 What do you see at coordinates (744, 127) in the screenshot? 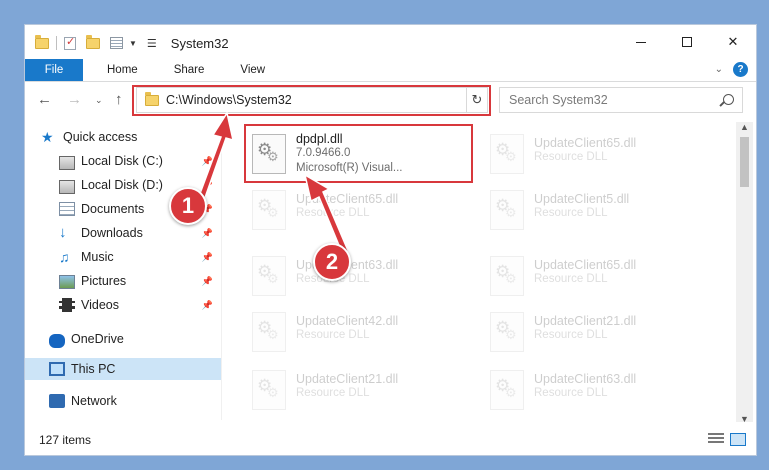
I see `scroll-up-arrow-icon: ▲` at bounding box center [744, 127].